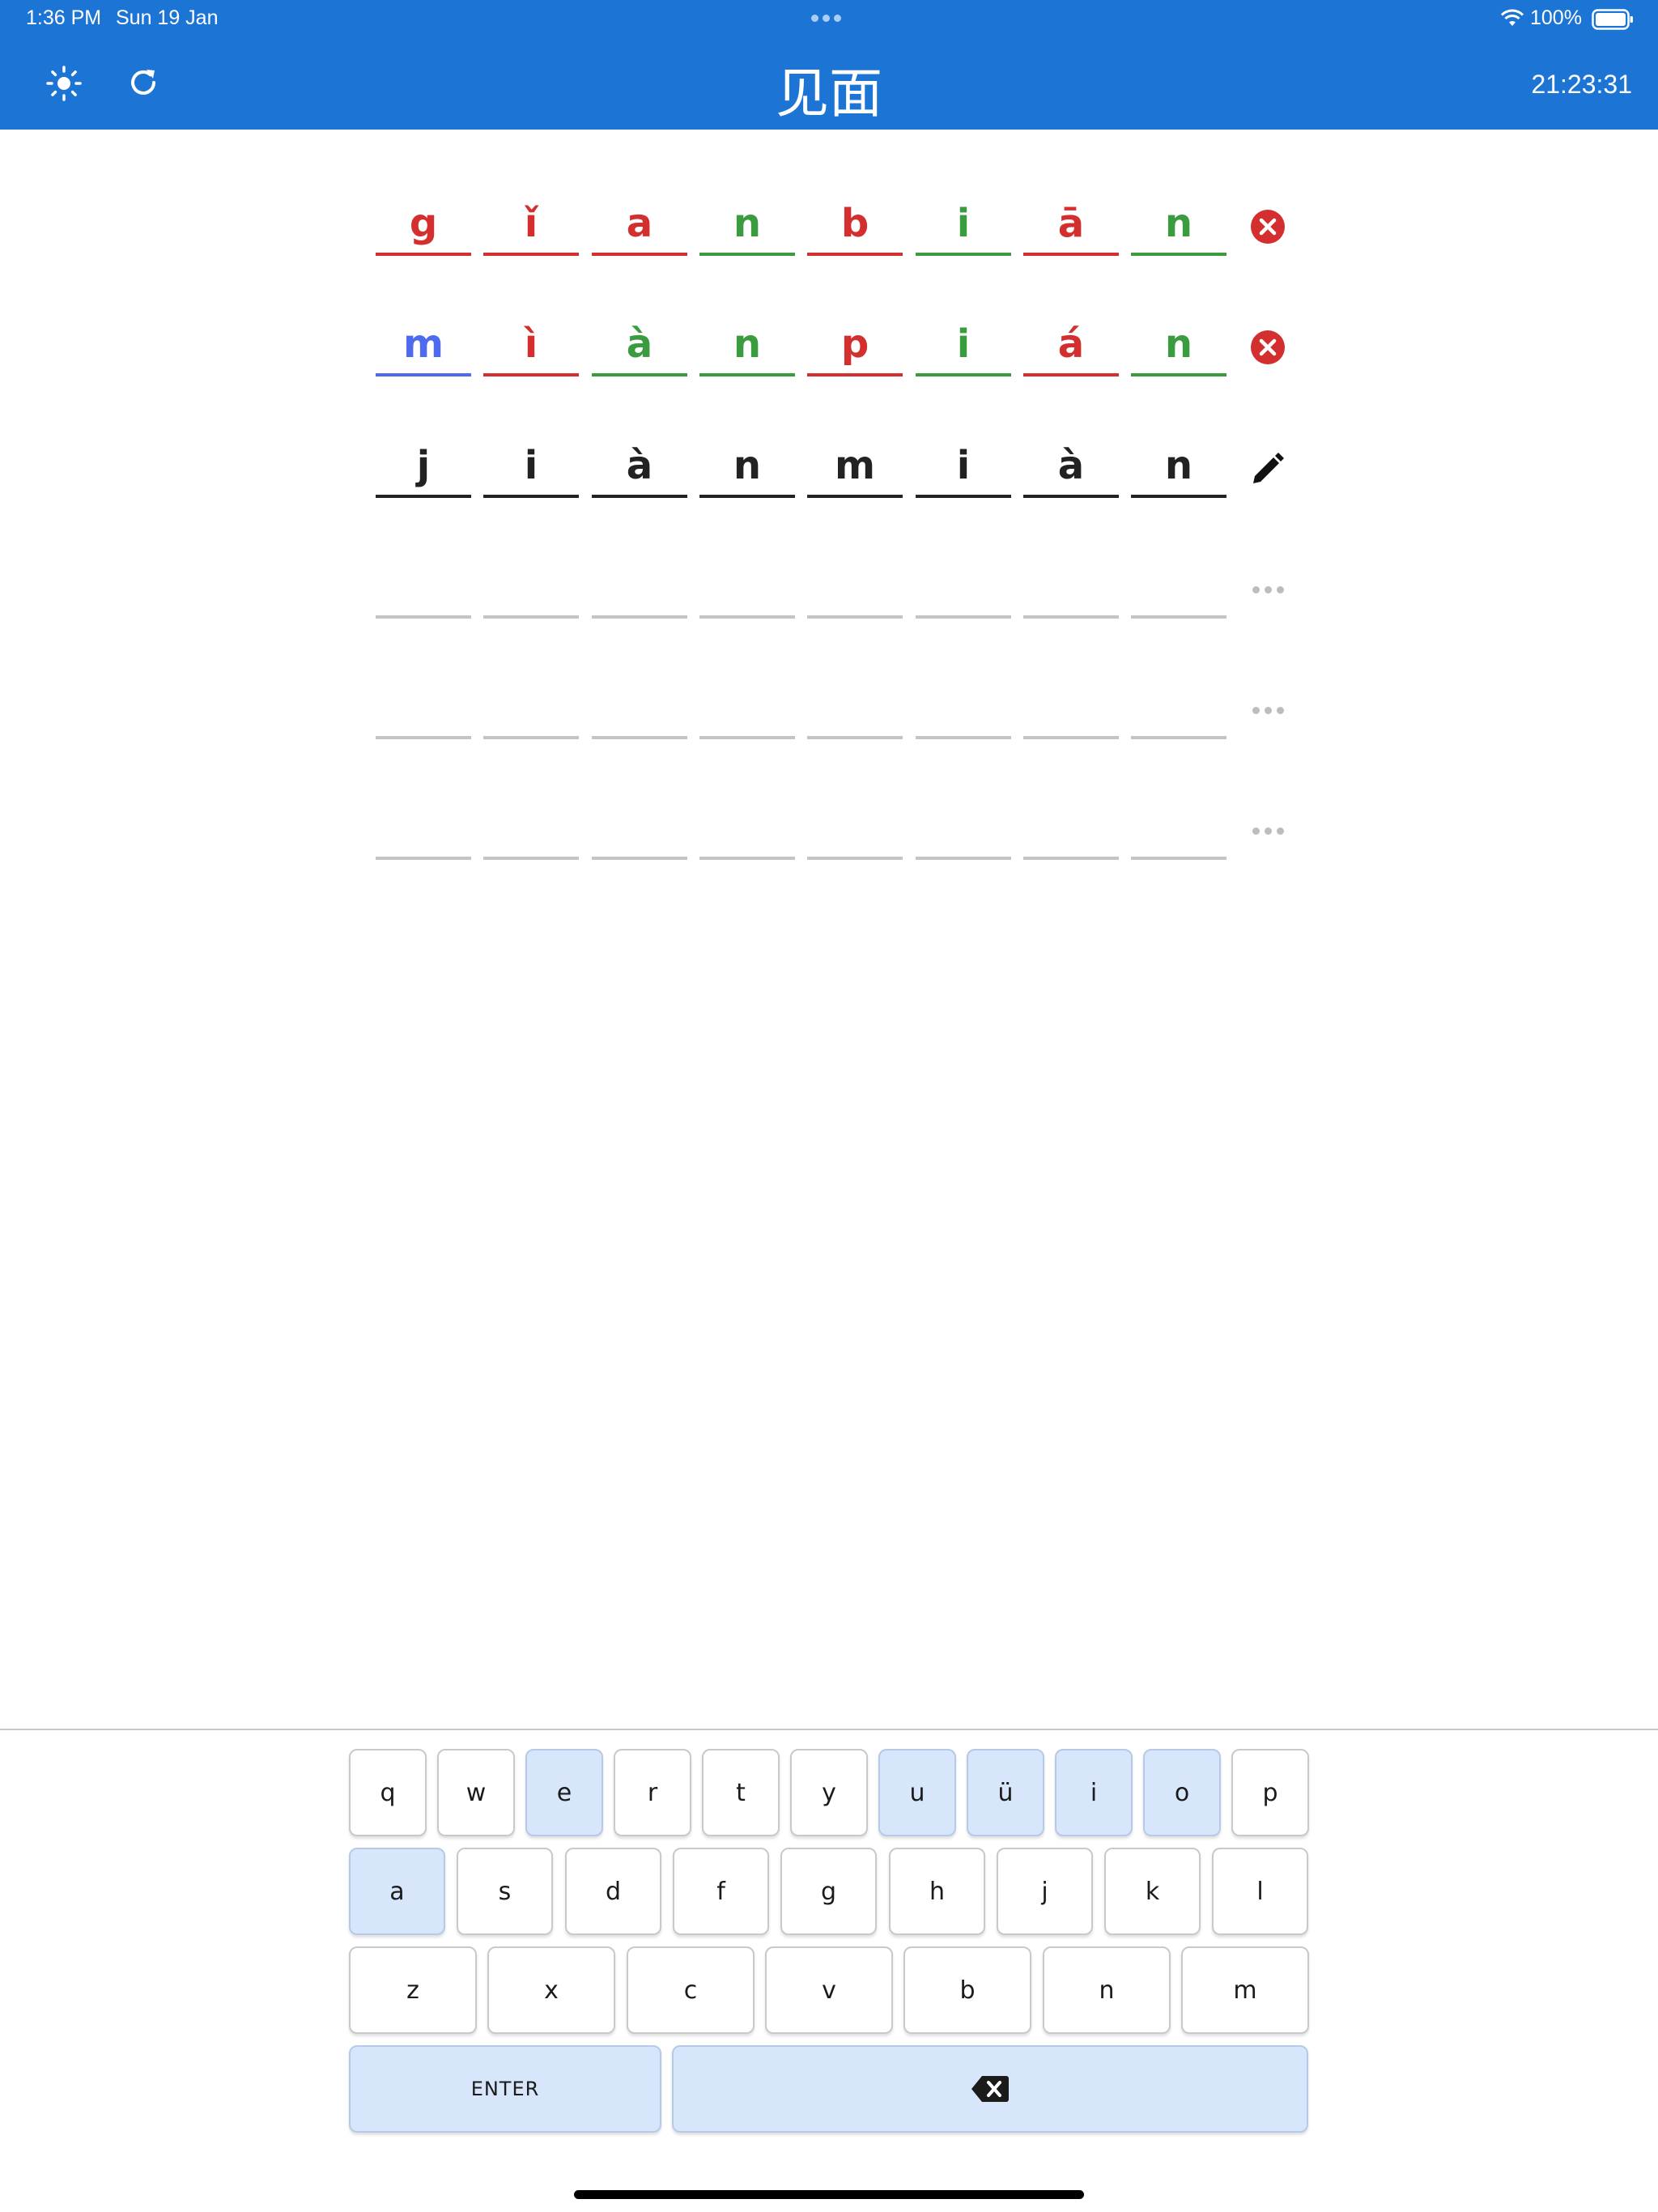  I want to click on key-h: h, so click(937, 1892).